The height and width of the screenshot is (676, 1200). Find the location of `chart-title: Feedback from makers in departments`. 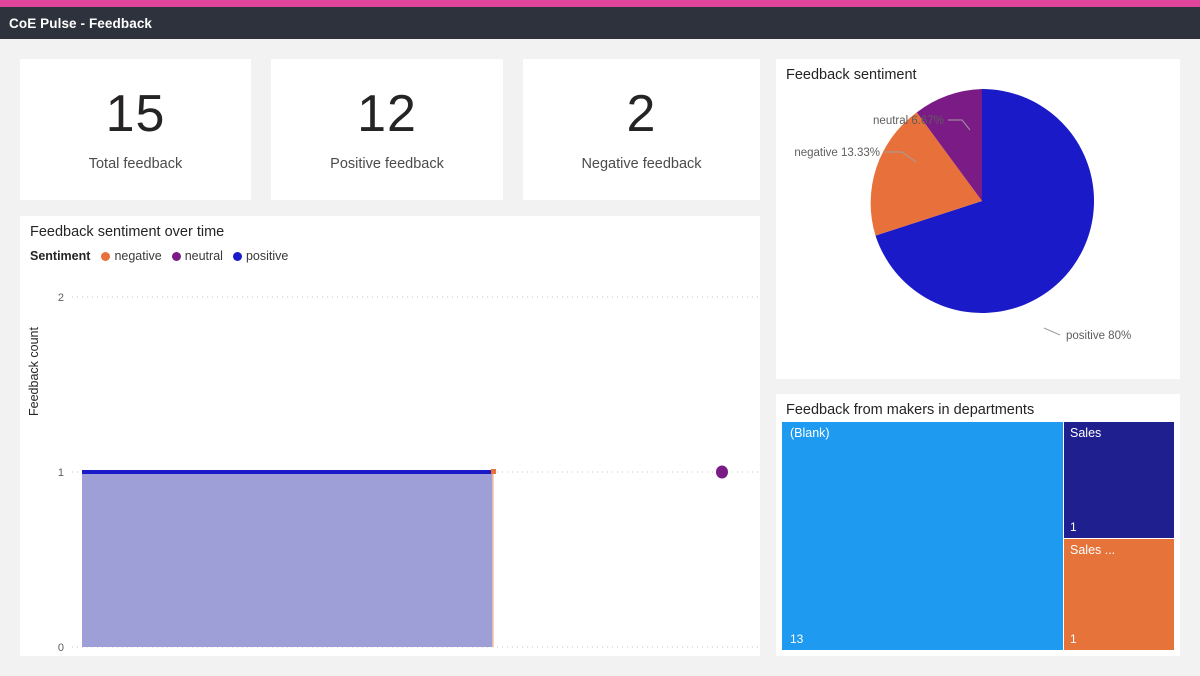

chart-title: Feedback from makers in departments is located at coordinates (910, 410).